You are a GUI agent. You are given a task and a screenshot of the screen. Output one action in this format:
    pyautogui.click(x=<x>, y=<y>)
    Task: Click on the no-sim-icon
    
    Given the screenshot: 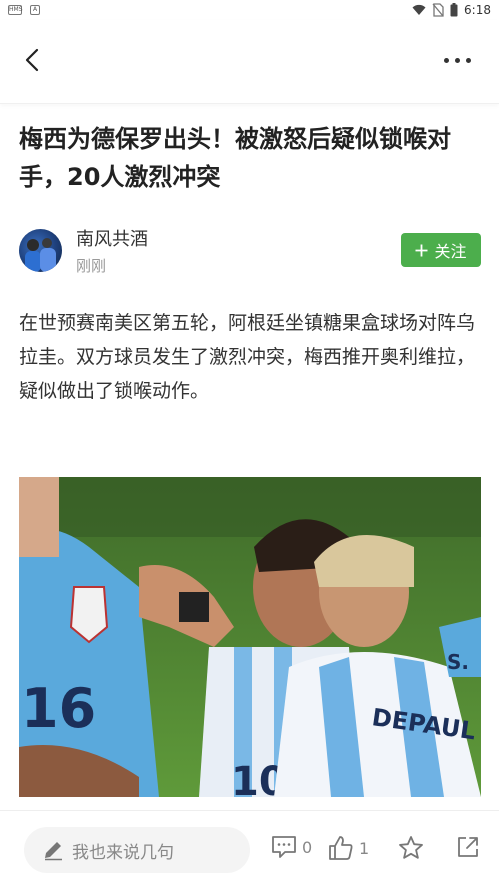 What is the action you would take?
    pyautogui.click(x=438, y=10)
    